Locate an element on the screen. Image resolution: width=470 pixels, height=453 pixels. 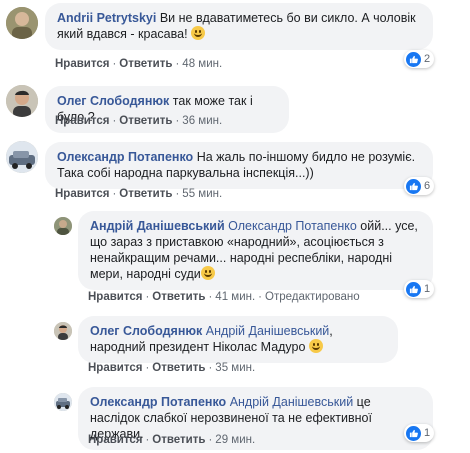
reaction-count: 6 is located at coordinates (419, 186).